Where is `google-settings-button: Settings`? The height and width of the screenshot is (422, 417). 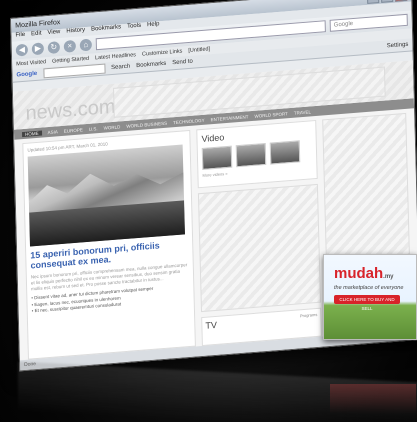
google-settings-button: Settings is located at coordinates (398, 46).